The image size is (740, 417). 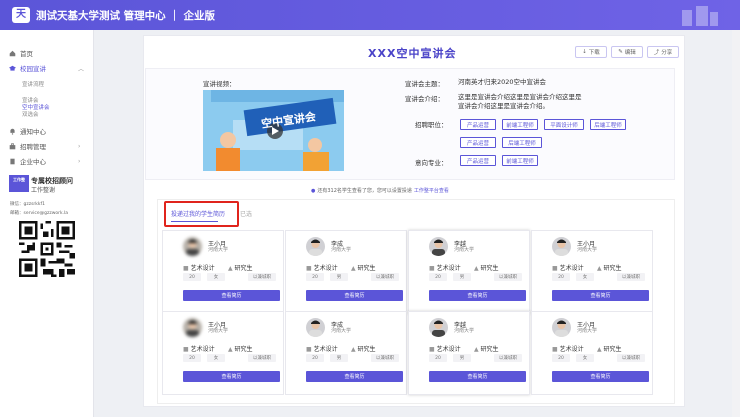 What do you see at coordinates (33, 84) in the screenshot?
I see `sidebar-subitem-process: 宣讲流程` at bounding box center [33, 84].